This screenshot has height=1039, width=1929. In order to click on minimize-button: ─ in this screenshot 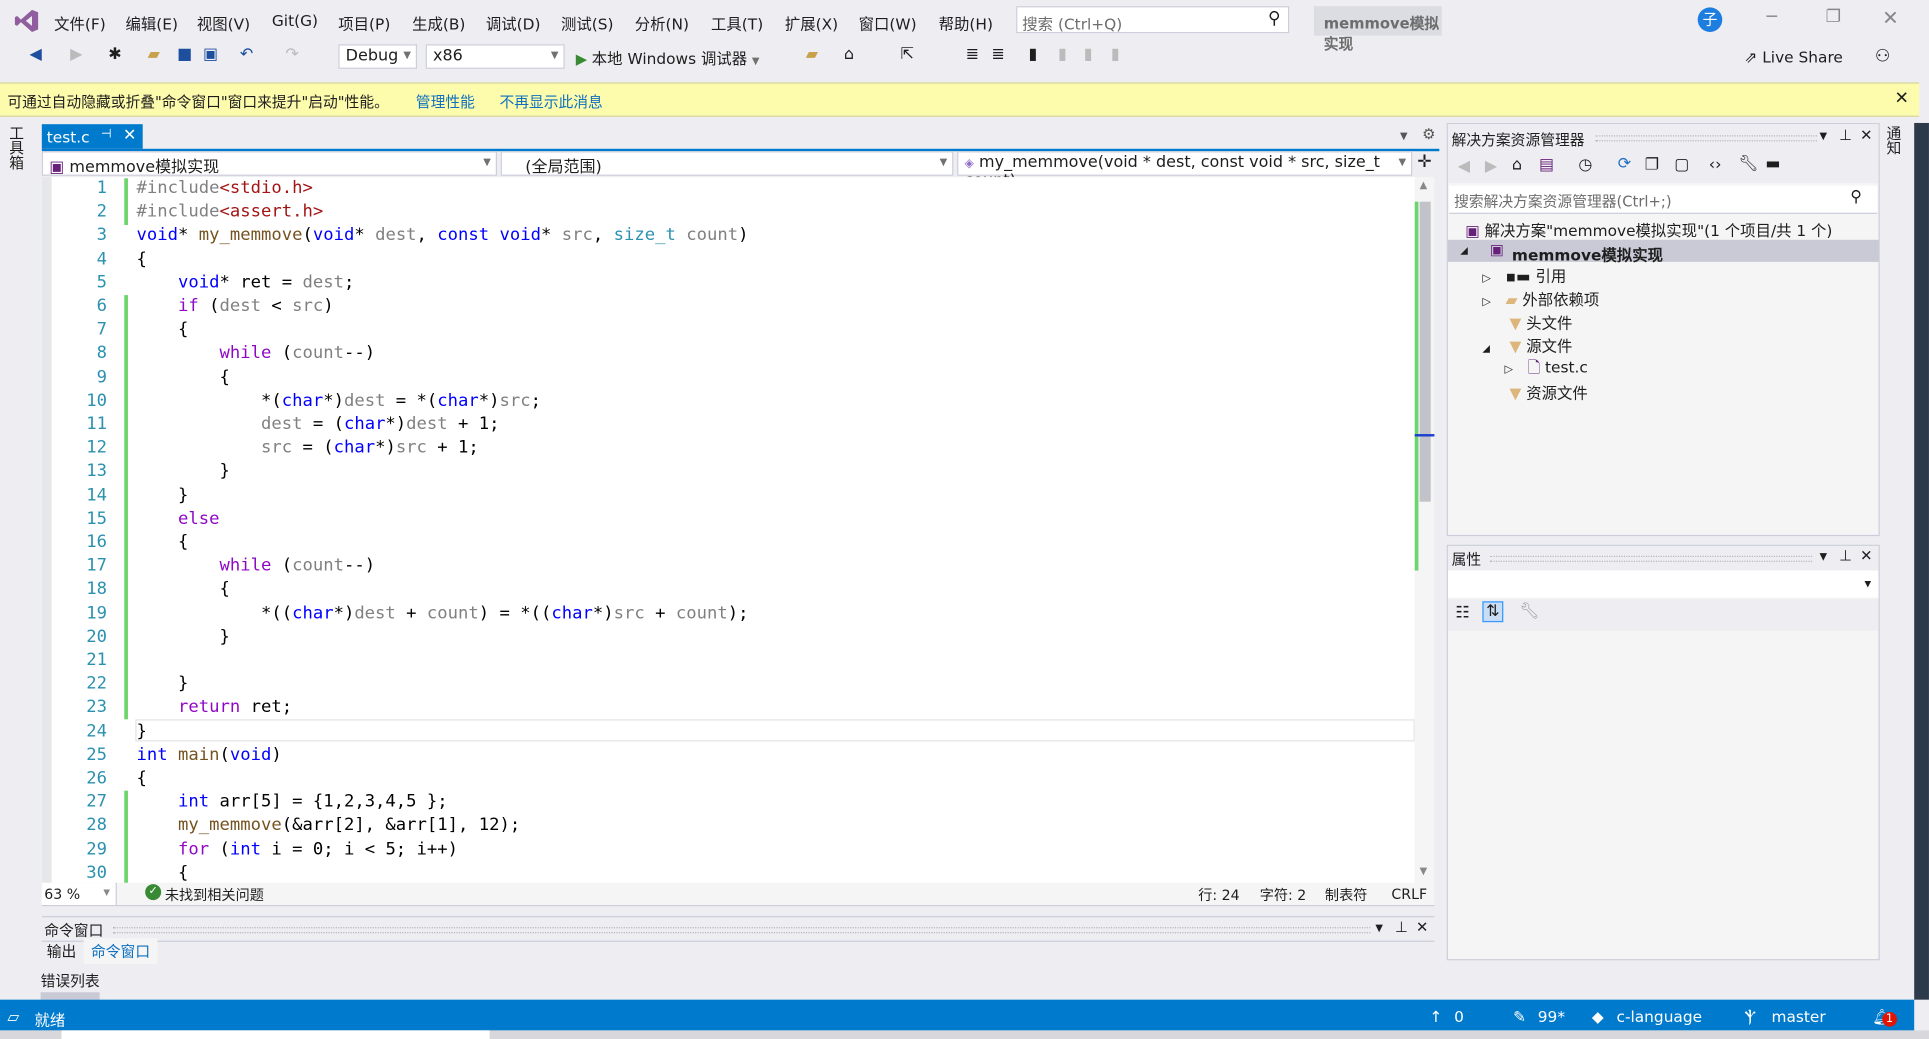, I will do `click(1772, 17)`.